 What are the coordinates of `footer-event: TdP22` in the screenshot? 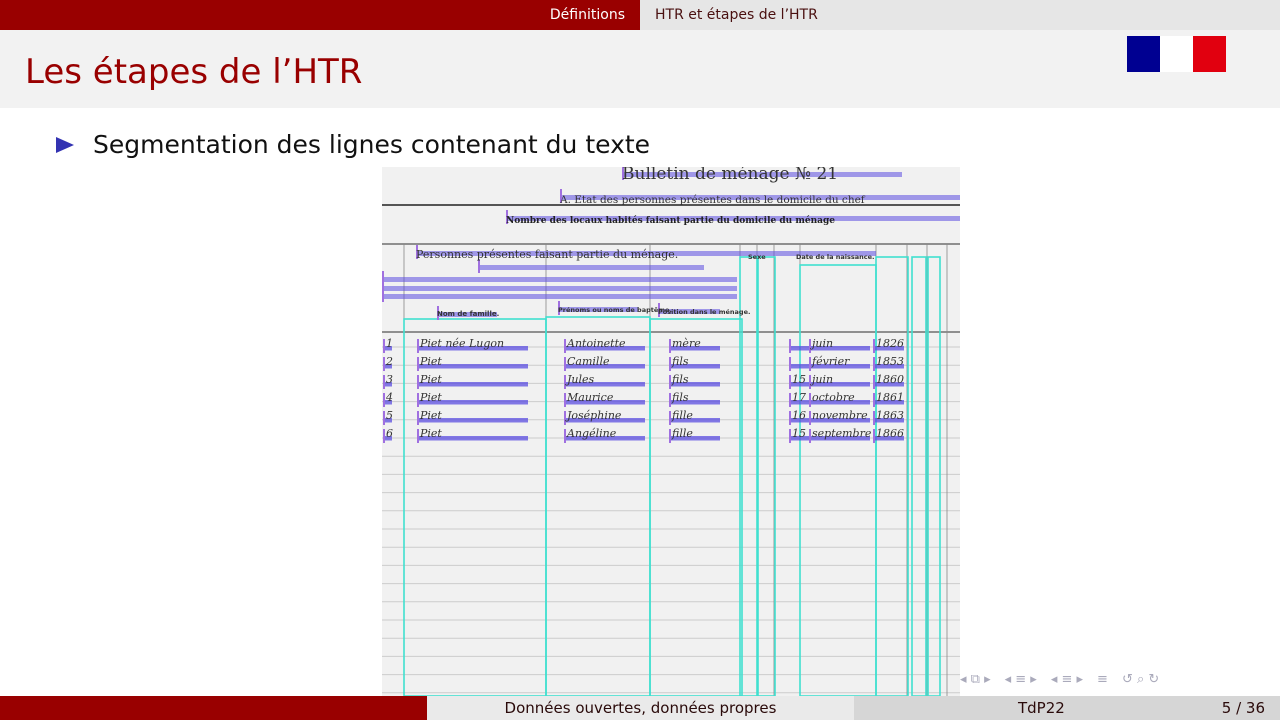 It's located at (1041, 708).